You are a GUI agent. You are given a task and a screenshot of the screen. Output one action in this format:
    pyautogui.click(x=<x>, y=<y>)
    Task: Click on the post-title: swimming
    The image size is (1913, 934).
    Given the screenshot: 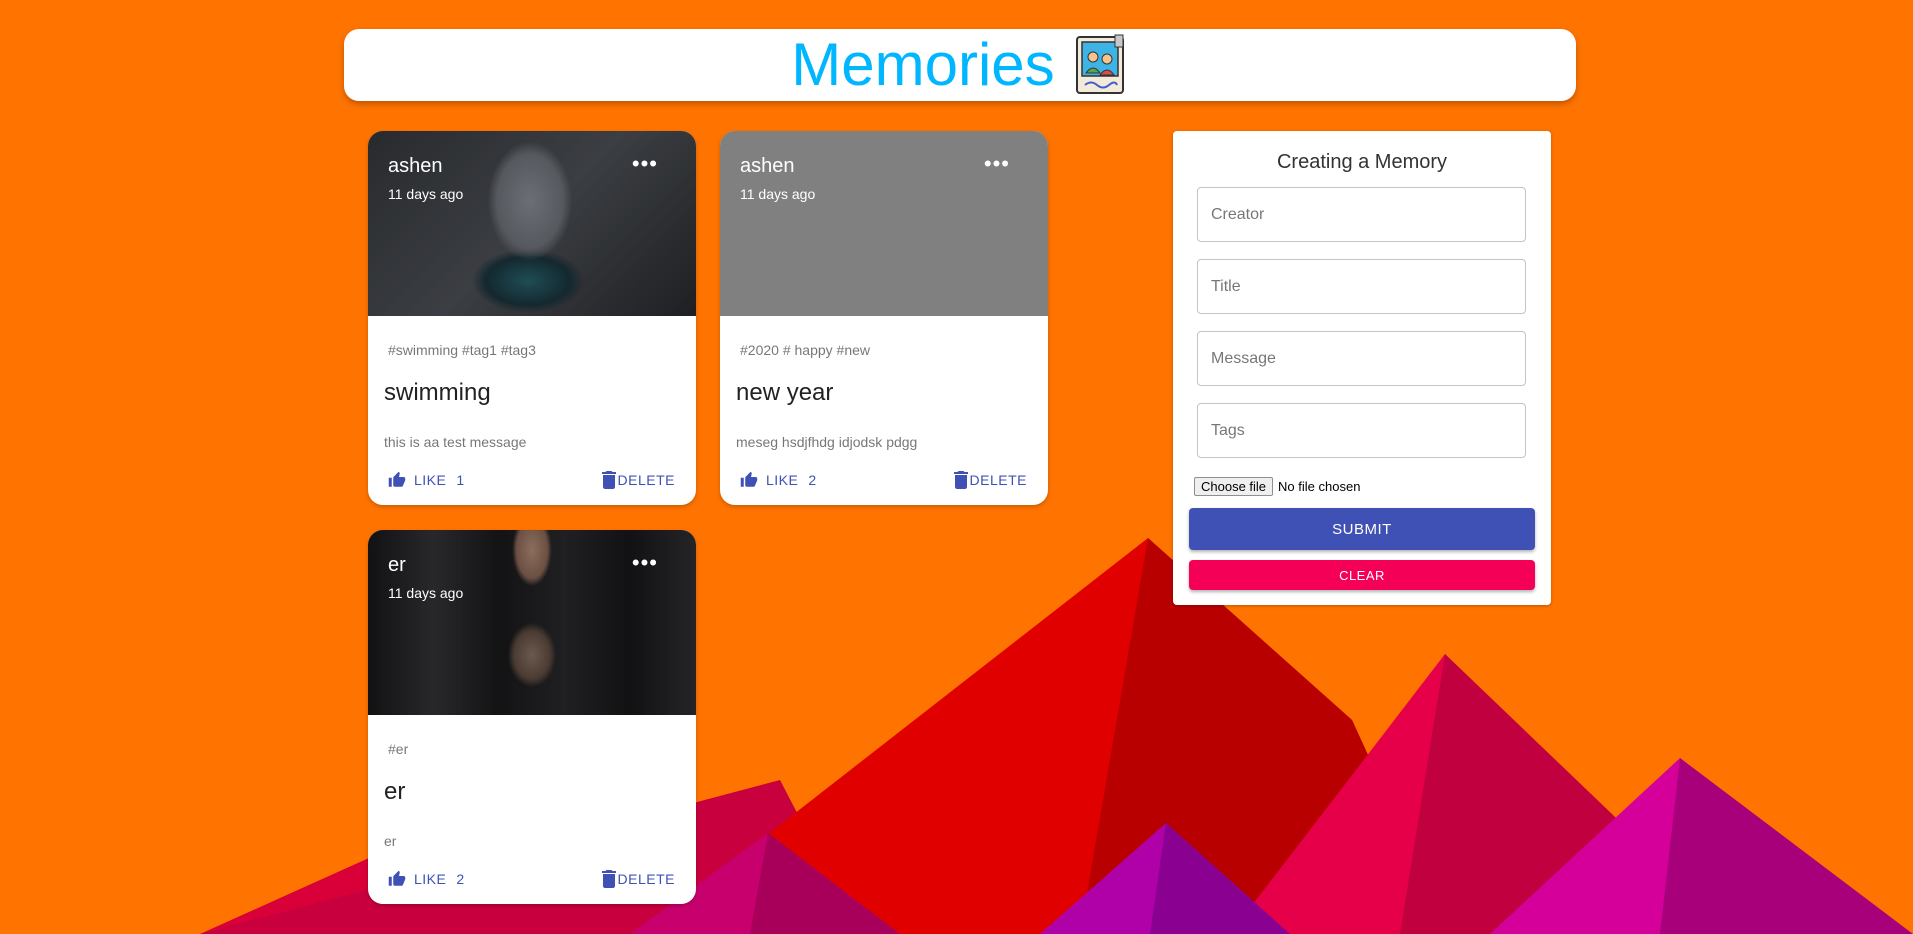 What is the action you would take?
    pyautogui.click(x=437, y=392)
    